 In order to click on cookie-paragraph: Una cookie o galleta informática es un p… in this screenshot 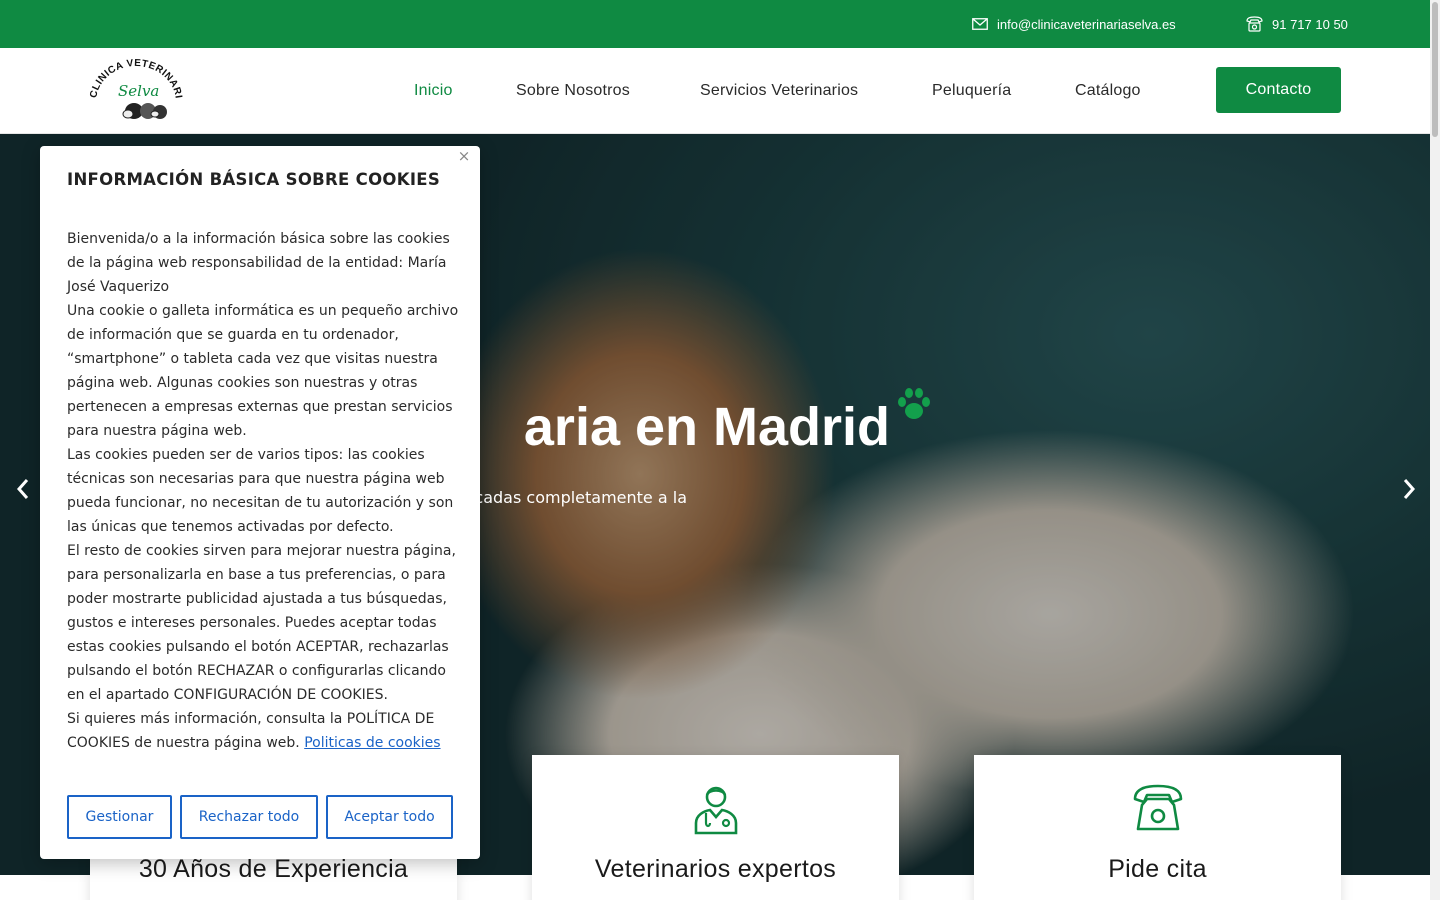, I will do `click(263, 371)`.